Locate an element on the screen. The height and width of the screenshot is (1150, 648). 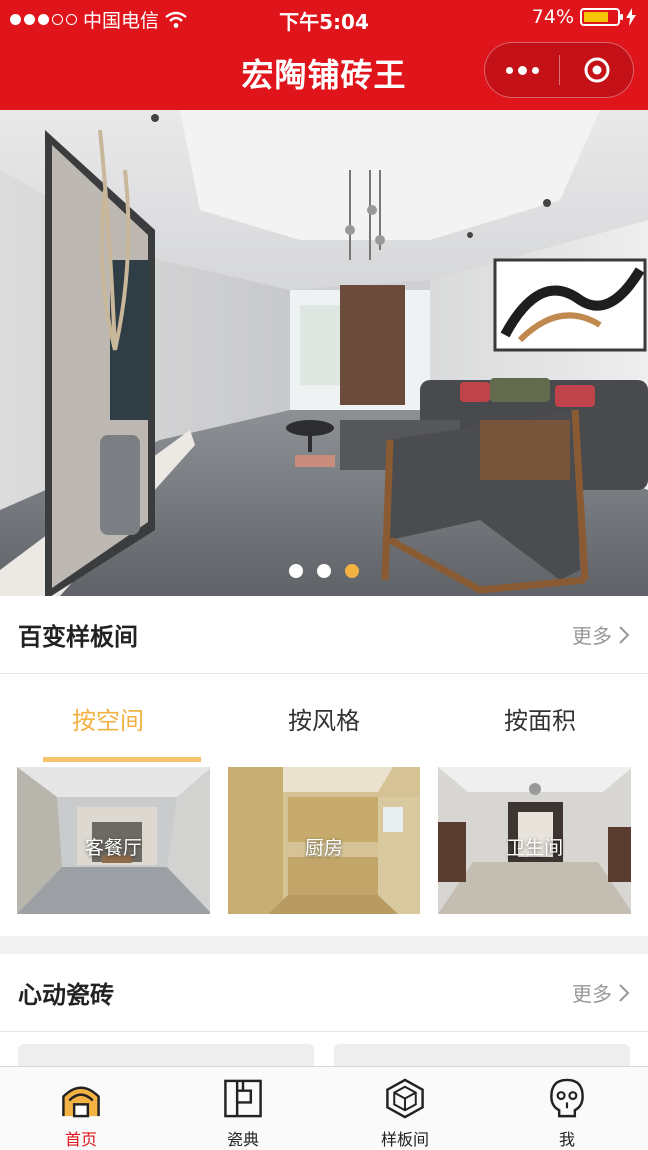
catalog-icon is located at coordinates (243, 1098).